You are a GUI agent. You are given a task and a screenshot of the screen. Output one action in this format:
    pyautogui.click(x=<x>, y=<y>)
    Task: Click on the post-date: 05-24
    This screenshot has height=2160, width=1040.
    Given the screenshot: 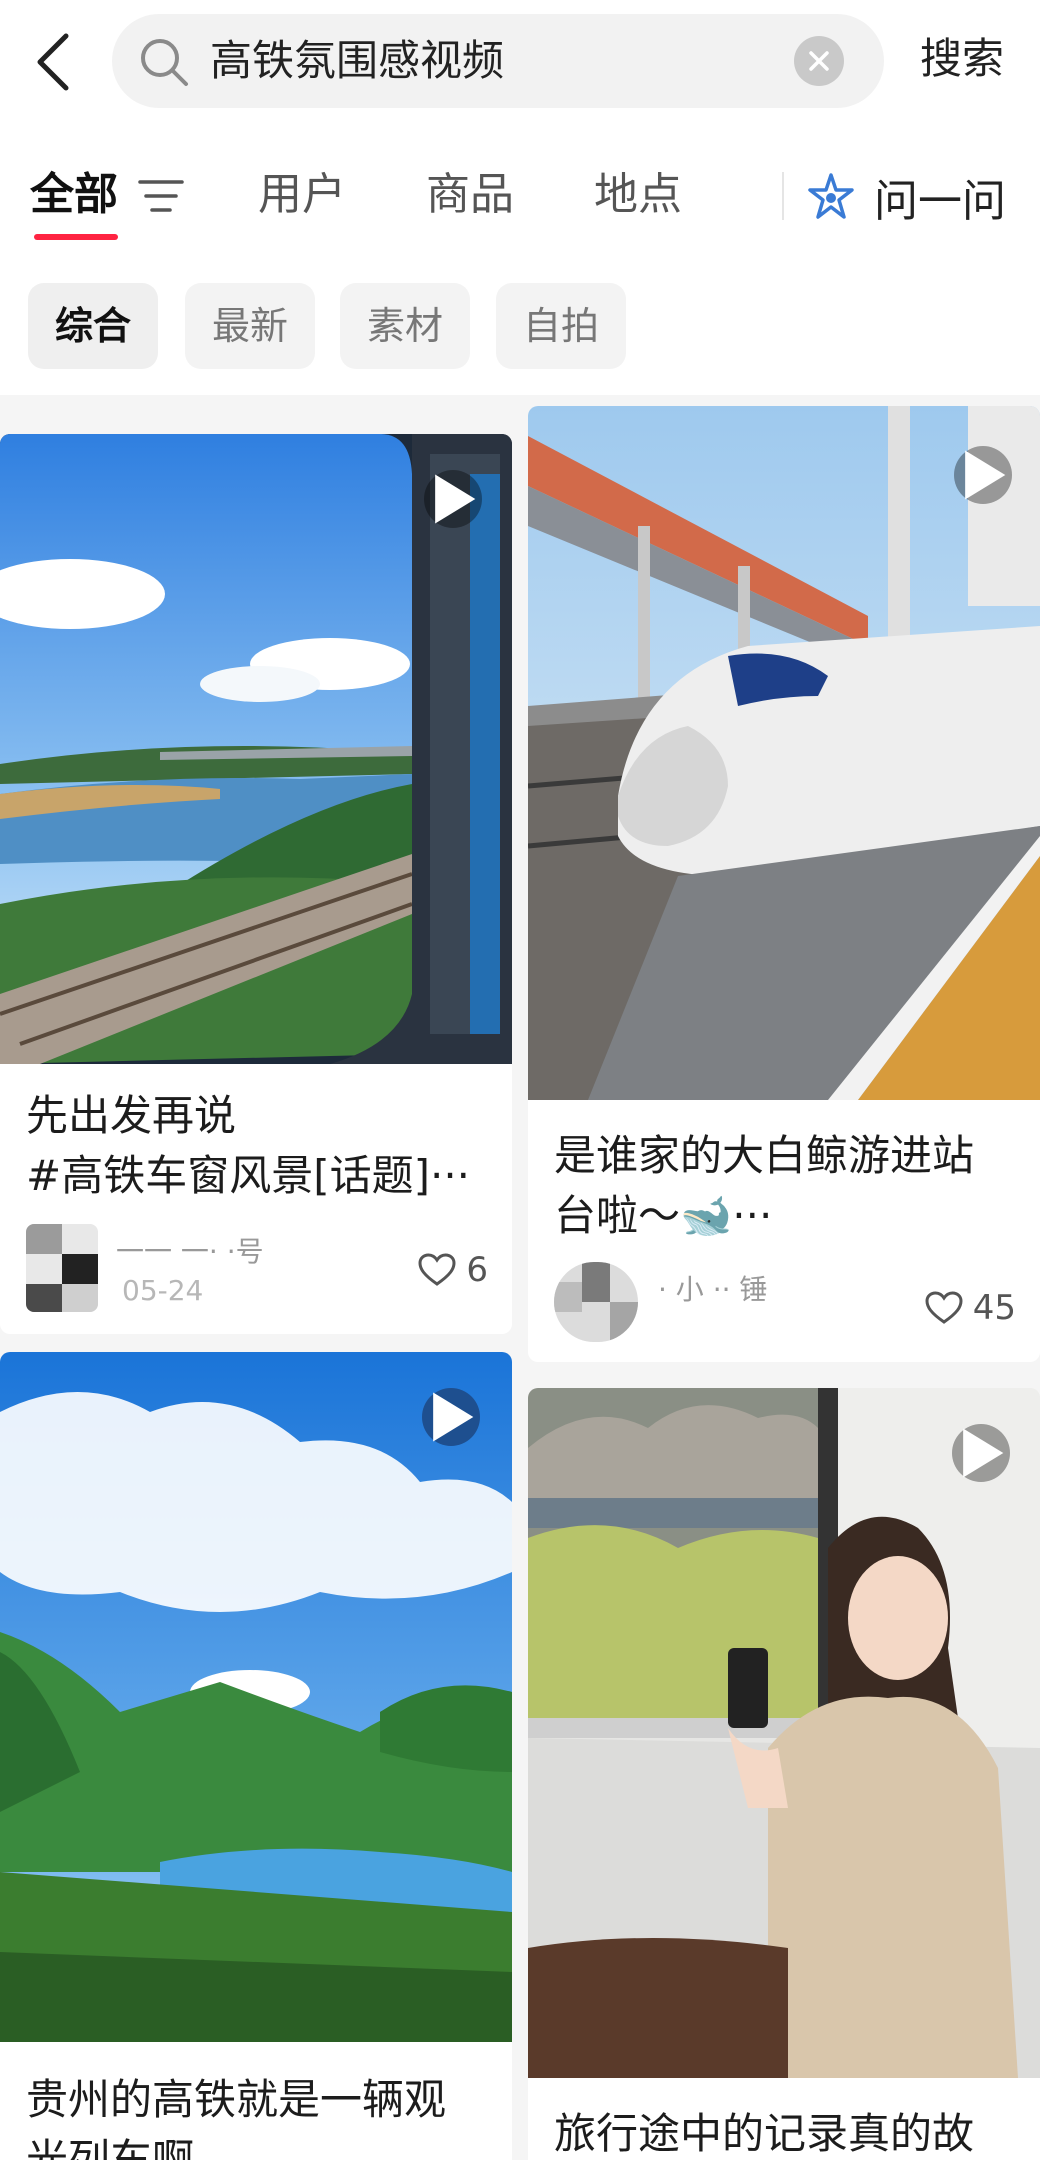 What is the action you would take?
    pyautogui.click(x=163, y=1290)
    